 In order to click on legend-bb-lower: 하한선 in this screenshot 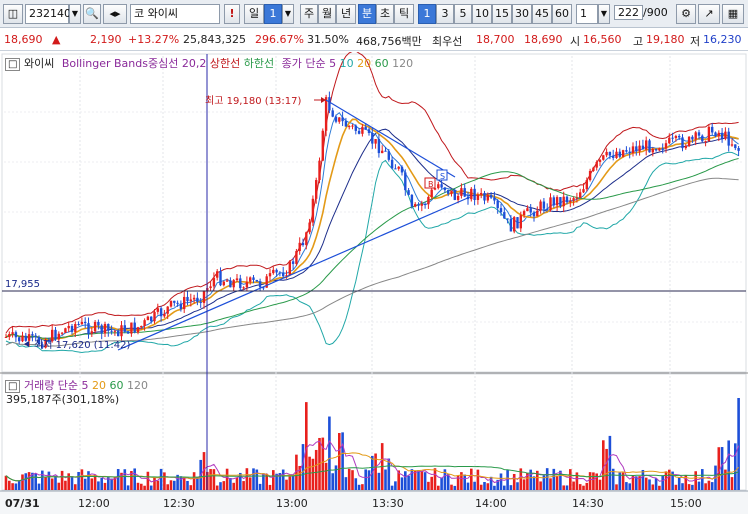, I will do `click(259, 63)`.